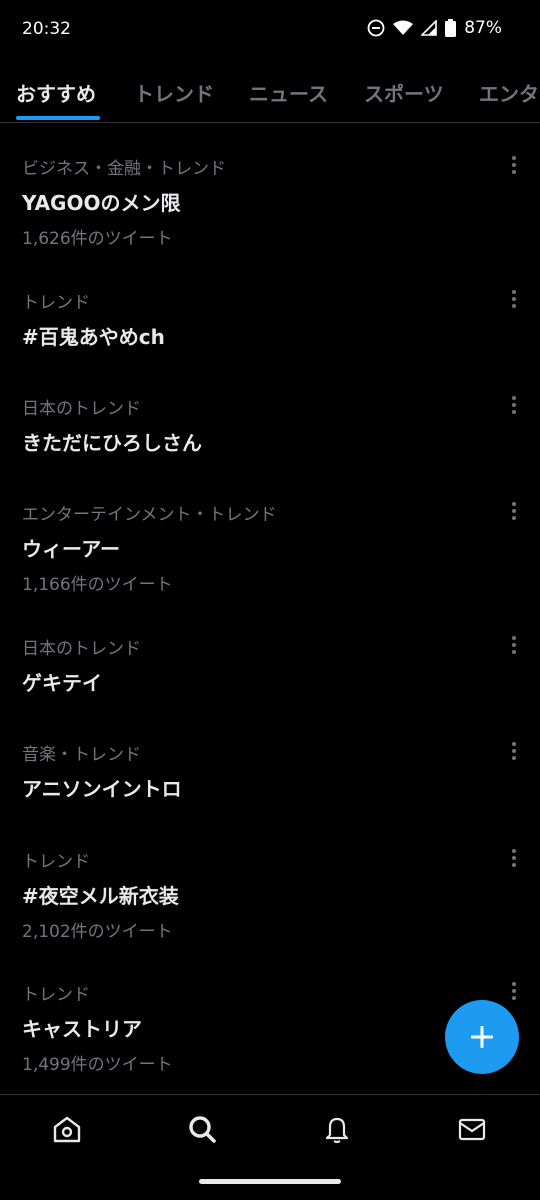 The height and width of the screenshot is (1200, 540). Describe the element at coordinates (56, 92) in the screenshot. I see `tab-recommended: おすすめ` at that location.